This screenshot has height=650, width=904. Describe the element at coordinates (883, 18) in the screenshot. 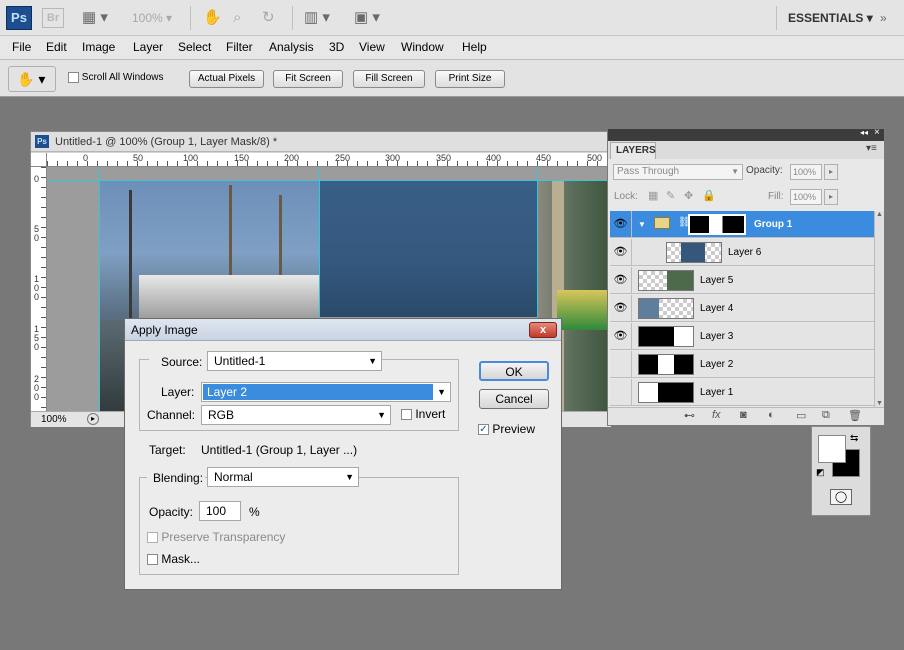

I see `workspace-more-icon: »` at that location.